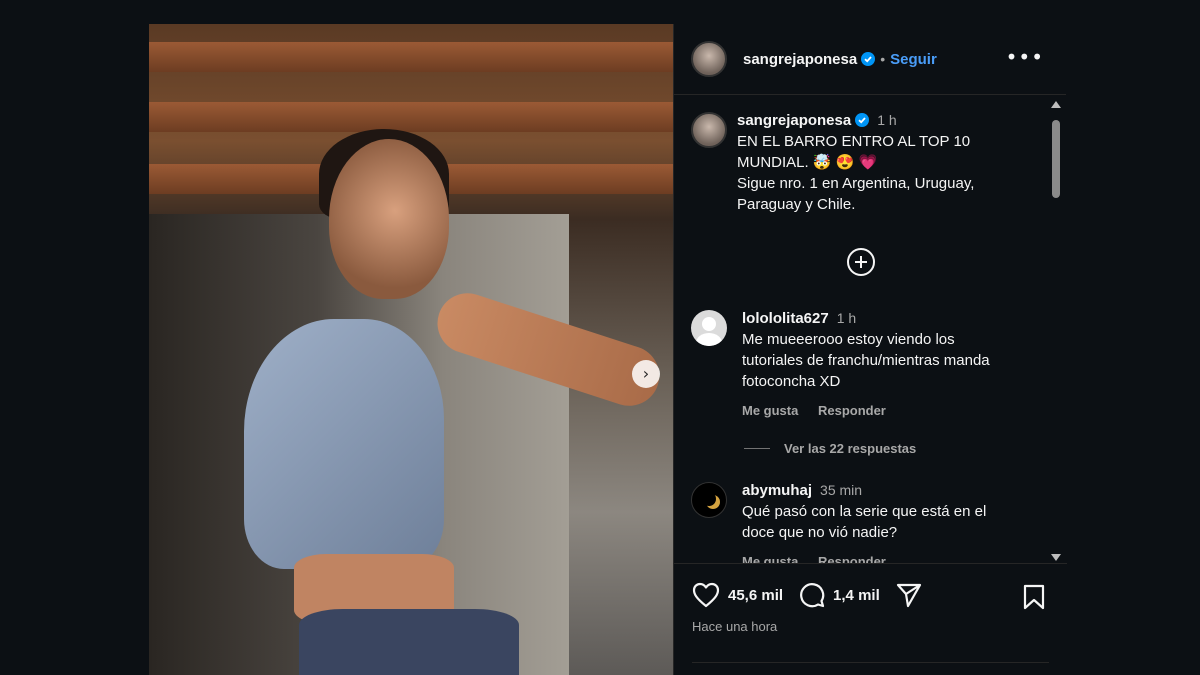 This screenshot has height=675, width=1200. I want to click on photo-figure-top, so click(344, 444).